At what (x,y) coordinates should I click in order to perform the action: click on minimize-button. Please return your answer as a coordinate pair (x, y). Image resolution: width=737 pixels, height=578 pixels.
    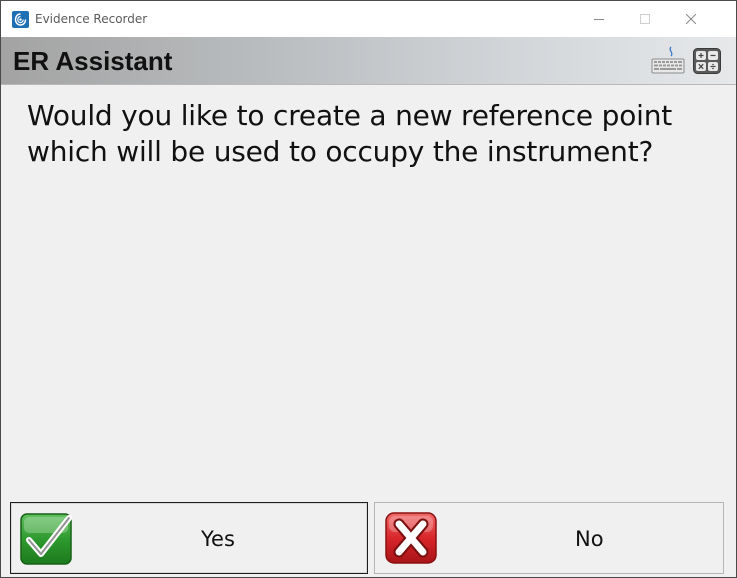
    Looking at the image, I should click on (599, 19).